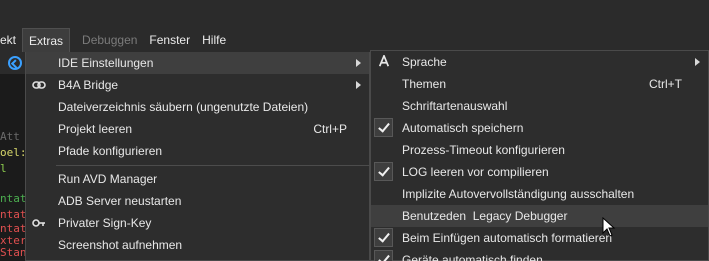 The image size is (709, 261). What do you see at coordinates (609, 227) in the screenshot?
I see `mouse-pointer-icon` at bounding box center [609, 227].